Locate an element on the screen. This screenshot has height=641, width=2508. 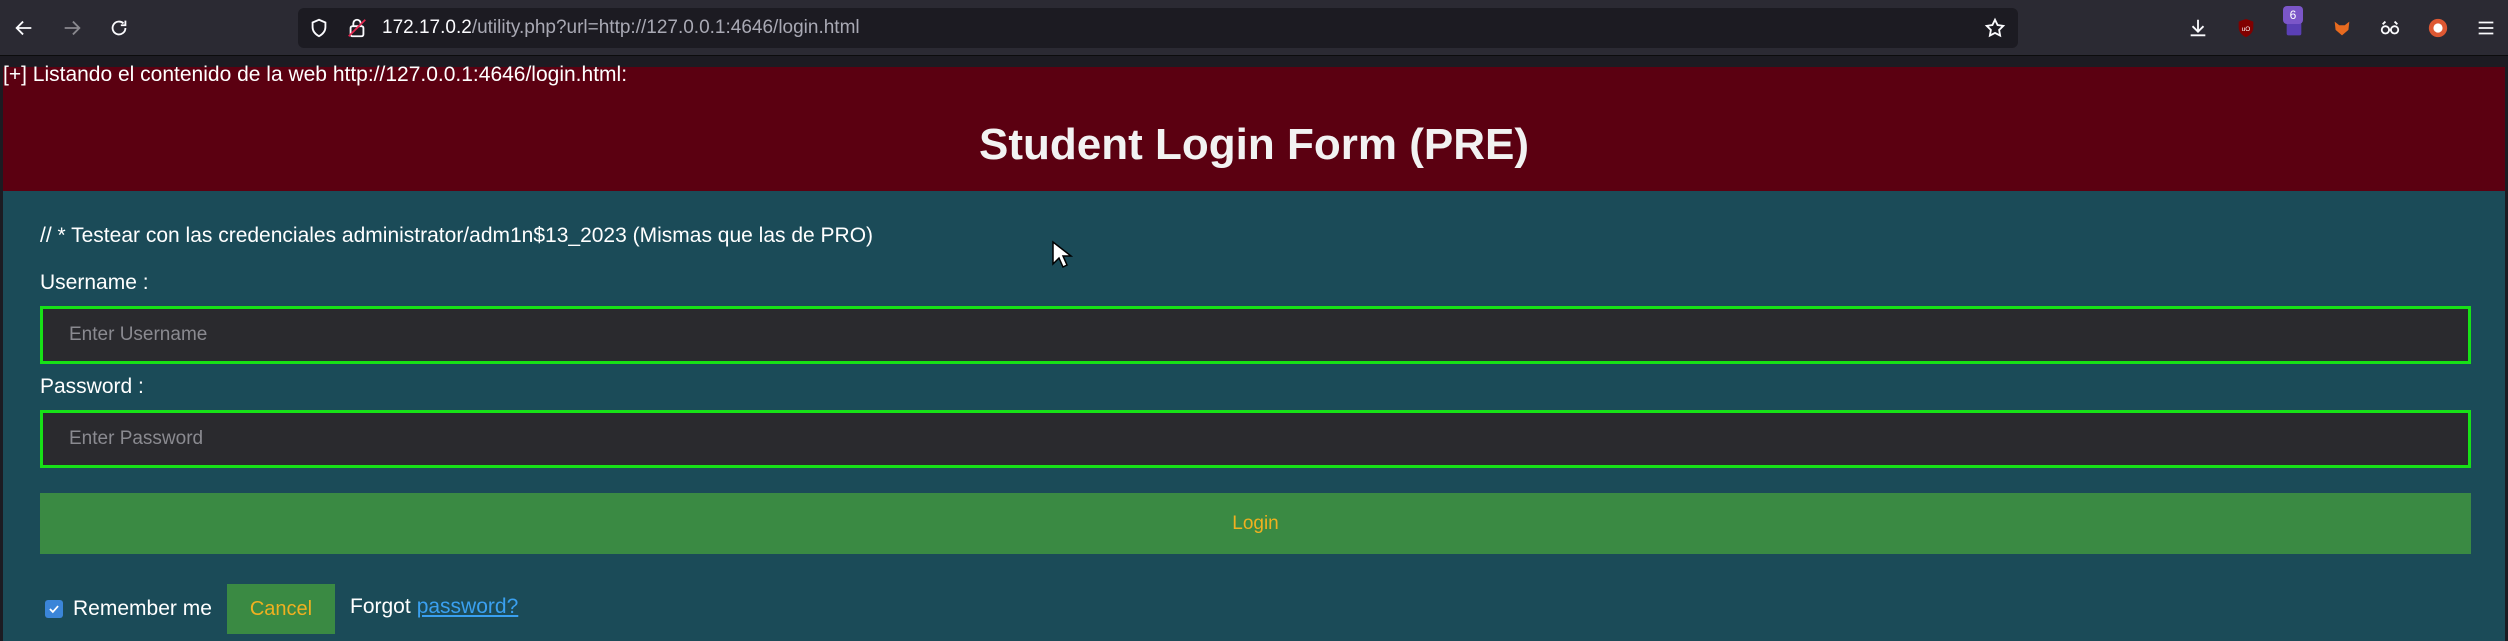
download-icon is located at coordinates (2198, 28).